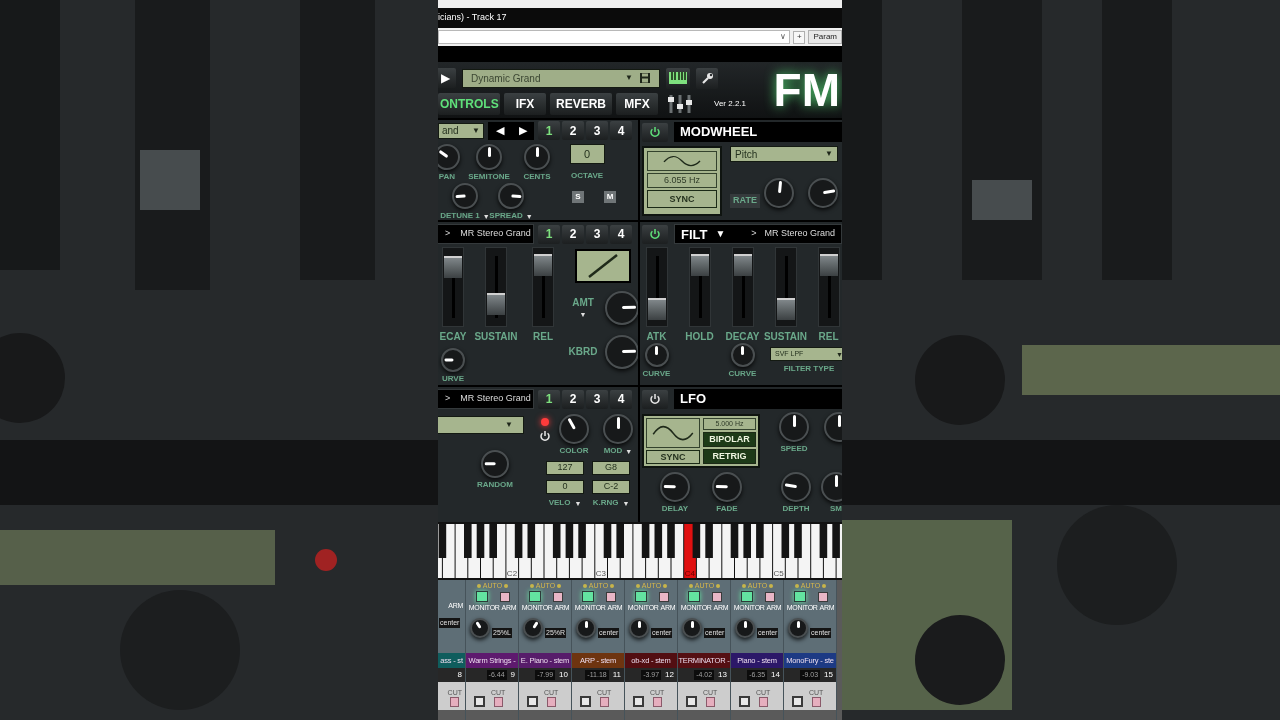  I want to click on mixer-icon, so click(680, 104).